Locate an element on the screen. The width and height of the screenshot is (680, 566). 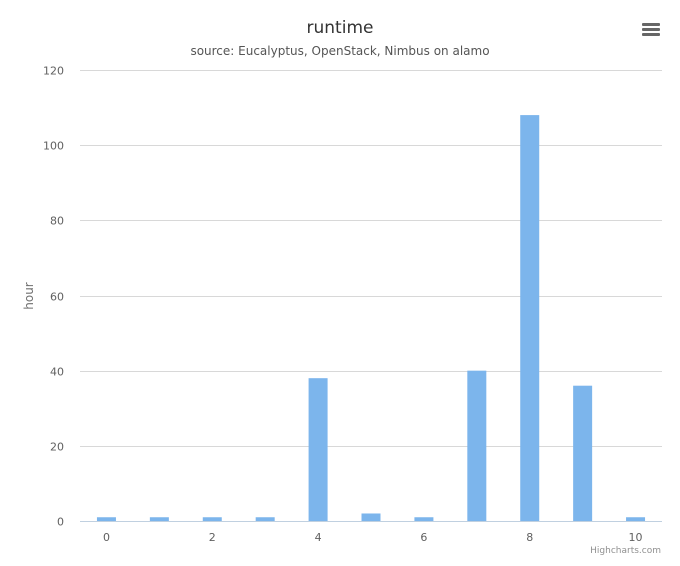
export-menu-button is located at coordinates (651, 29).